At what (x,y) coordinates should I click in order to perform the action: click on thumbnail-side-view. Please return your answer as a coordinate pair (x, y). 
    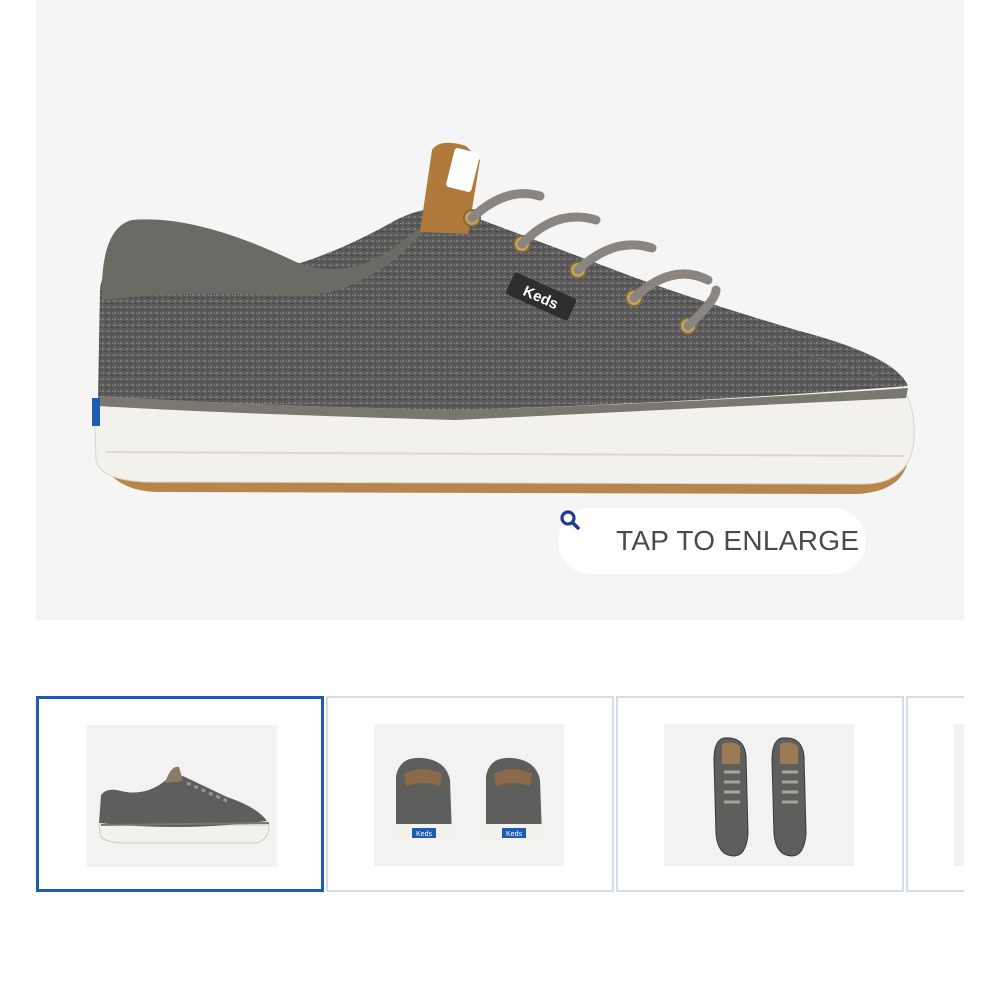
    Looking at the image, I should click on (180, 794).